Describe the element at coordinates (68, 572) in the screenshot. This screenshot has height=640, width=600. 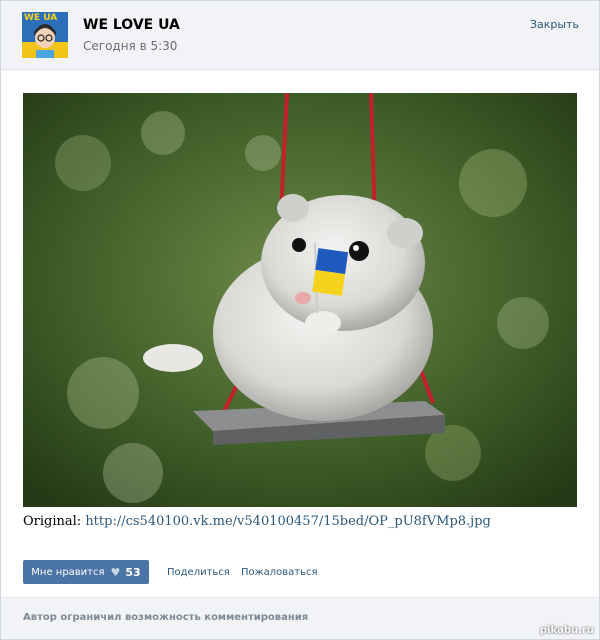
I see `like-label: Мне нравится` at that location.